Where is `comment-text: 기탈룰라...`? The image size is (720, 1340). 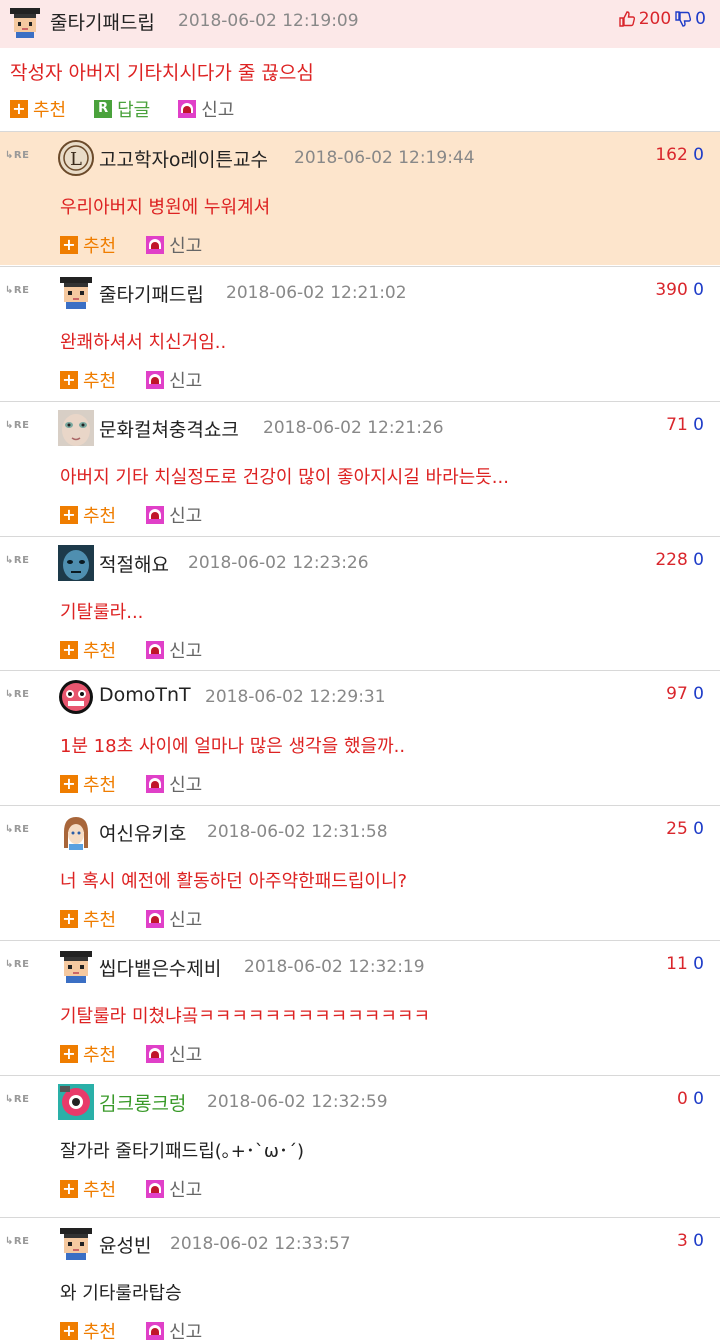
comment-text: 기탈룰라... is located at coordinates (102, 612).